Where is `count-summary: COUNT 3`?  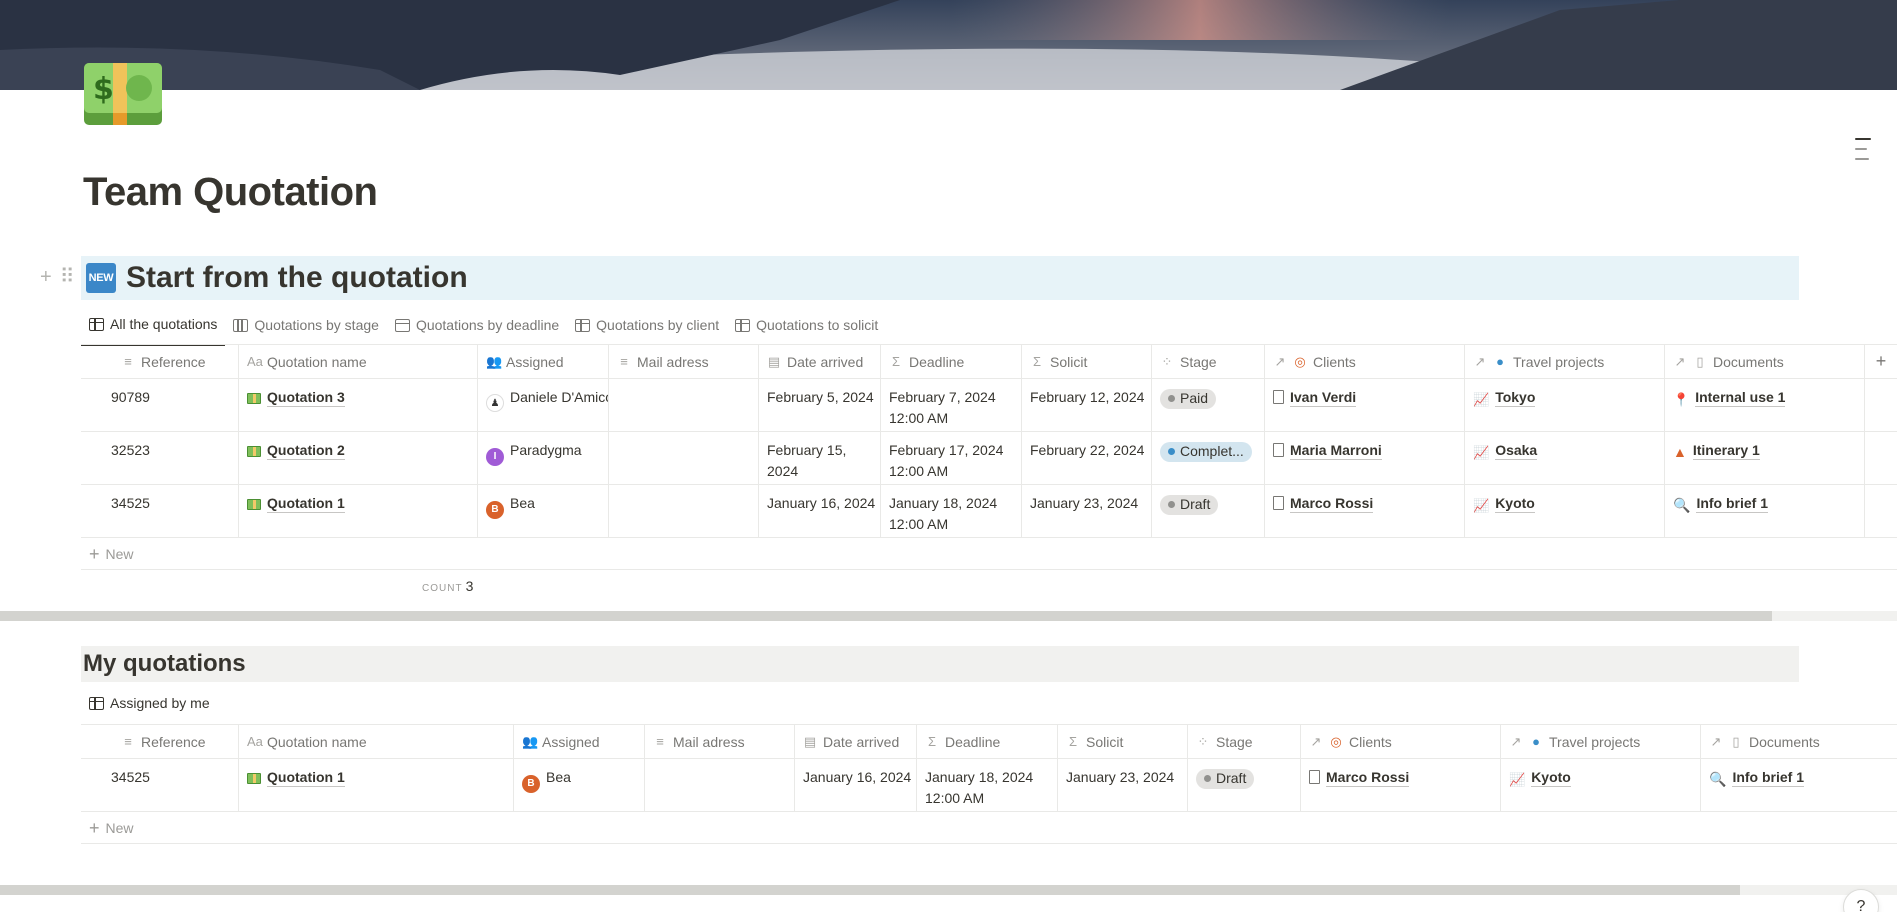 count-summary: COUNT 3 is located at coordinates (447, 586).